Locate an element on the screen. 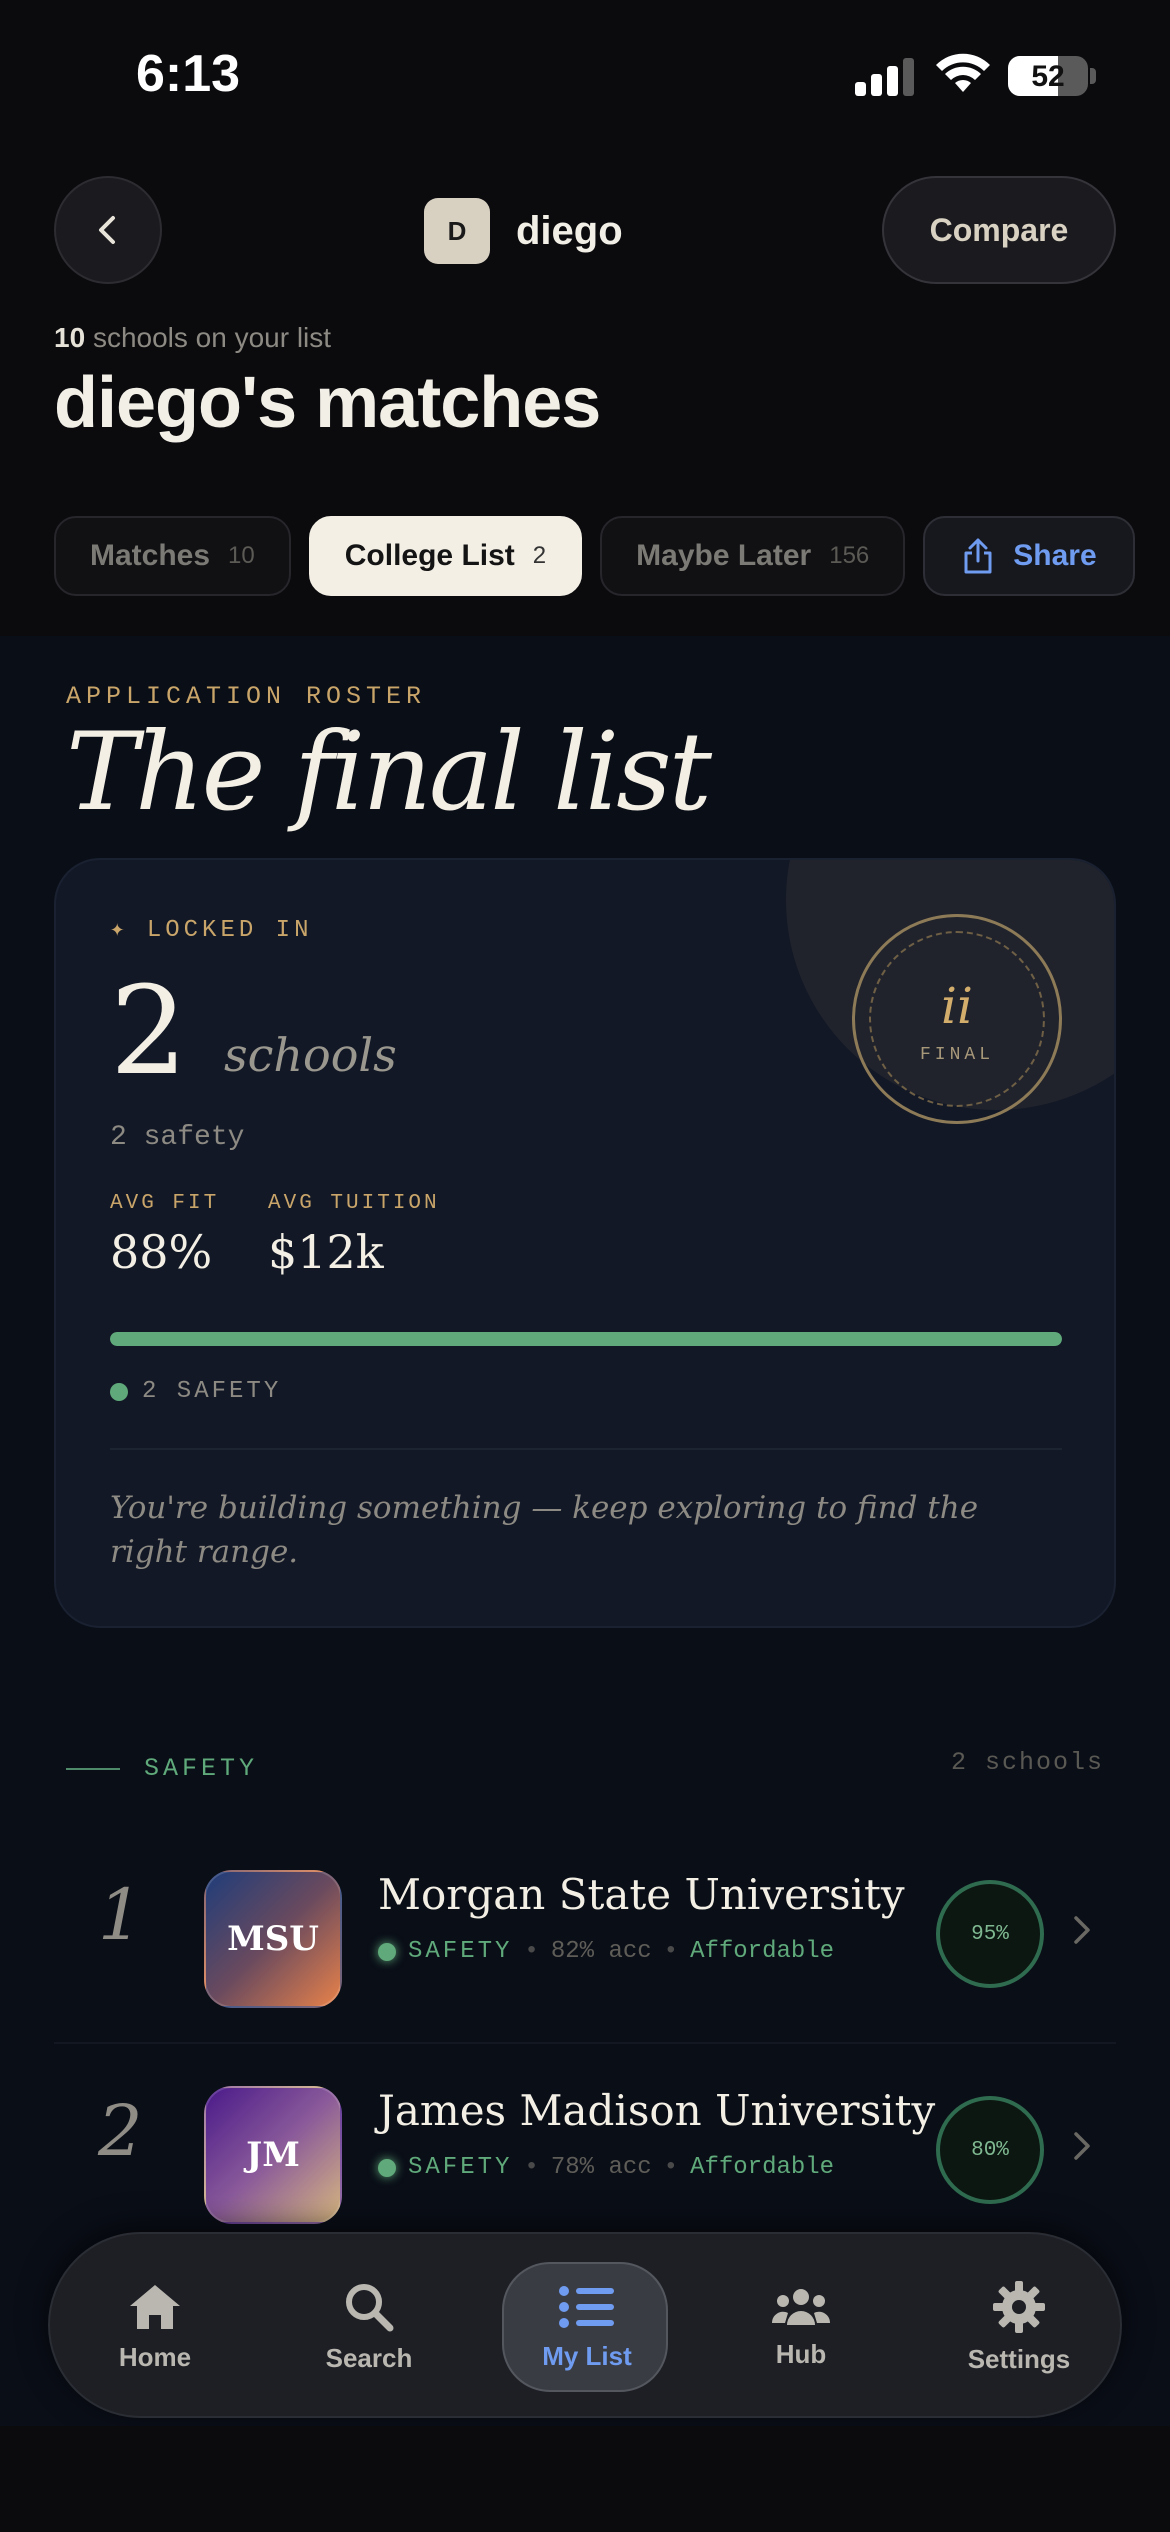 Image resolution: width=1170 pixels, height=2532 pixels. seal-word: FINAL is located at coordinates (956, 1055).